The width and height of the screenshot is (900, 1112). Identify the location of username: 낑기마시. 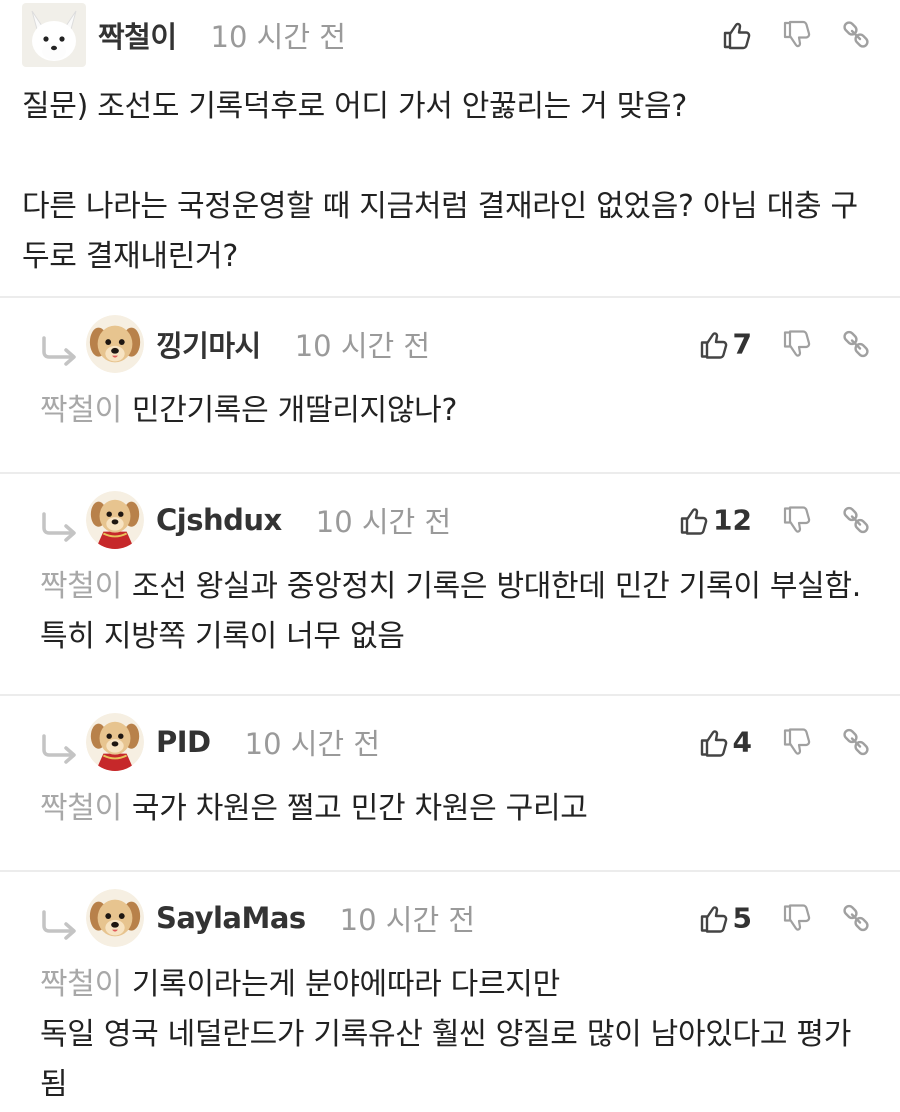
(208, 344).